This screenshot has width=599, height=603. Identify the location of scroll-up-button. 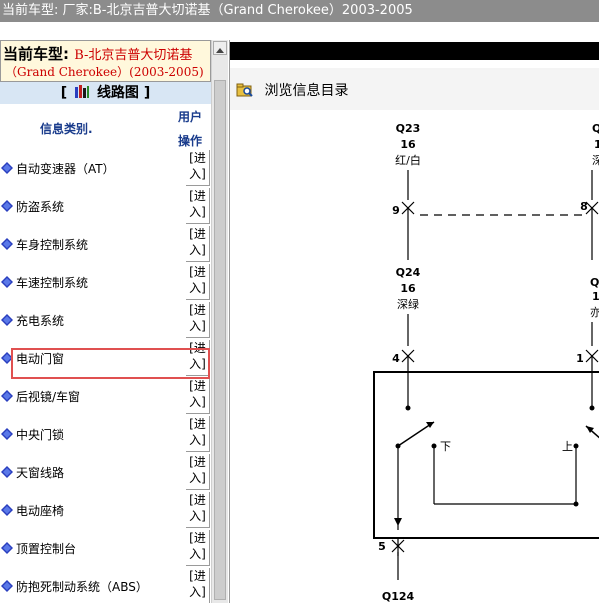
(220, 48).